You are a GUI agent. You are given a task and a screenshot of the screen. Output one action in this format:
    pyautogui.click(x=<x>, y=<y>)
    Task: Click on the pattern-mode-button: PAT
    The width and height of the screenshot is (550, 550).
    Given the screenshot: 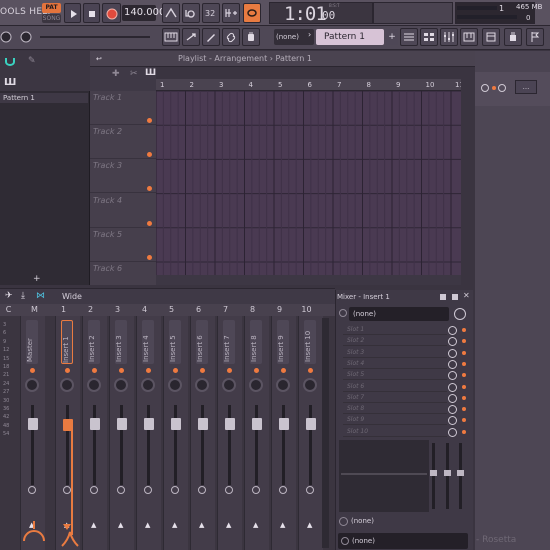 What is the action you would take?
    pyautogui.click(x=51, y=8)
    